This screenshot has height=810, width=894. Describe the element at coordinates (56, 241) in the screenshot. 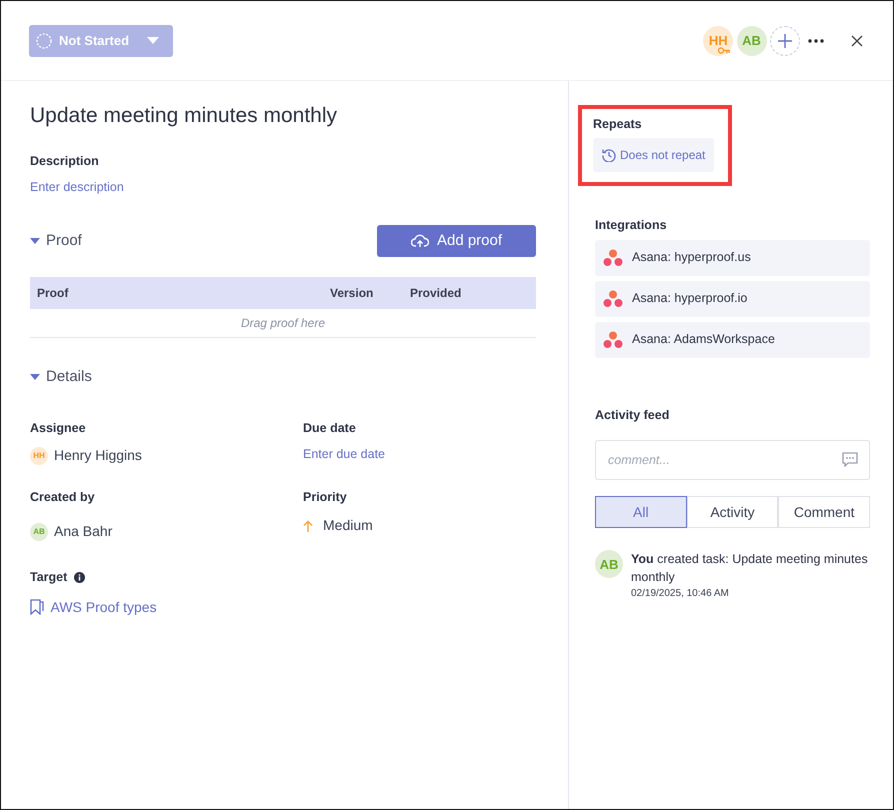

I see `section-toggle: Proof` at that location.